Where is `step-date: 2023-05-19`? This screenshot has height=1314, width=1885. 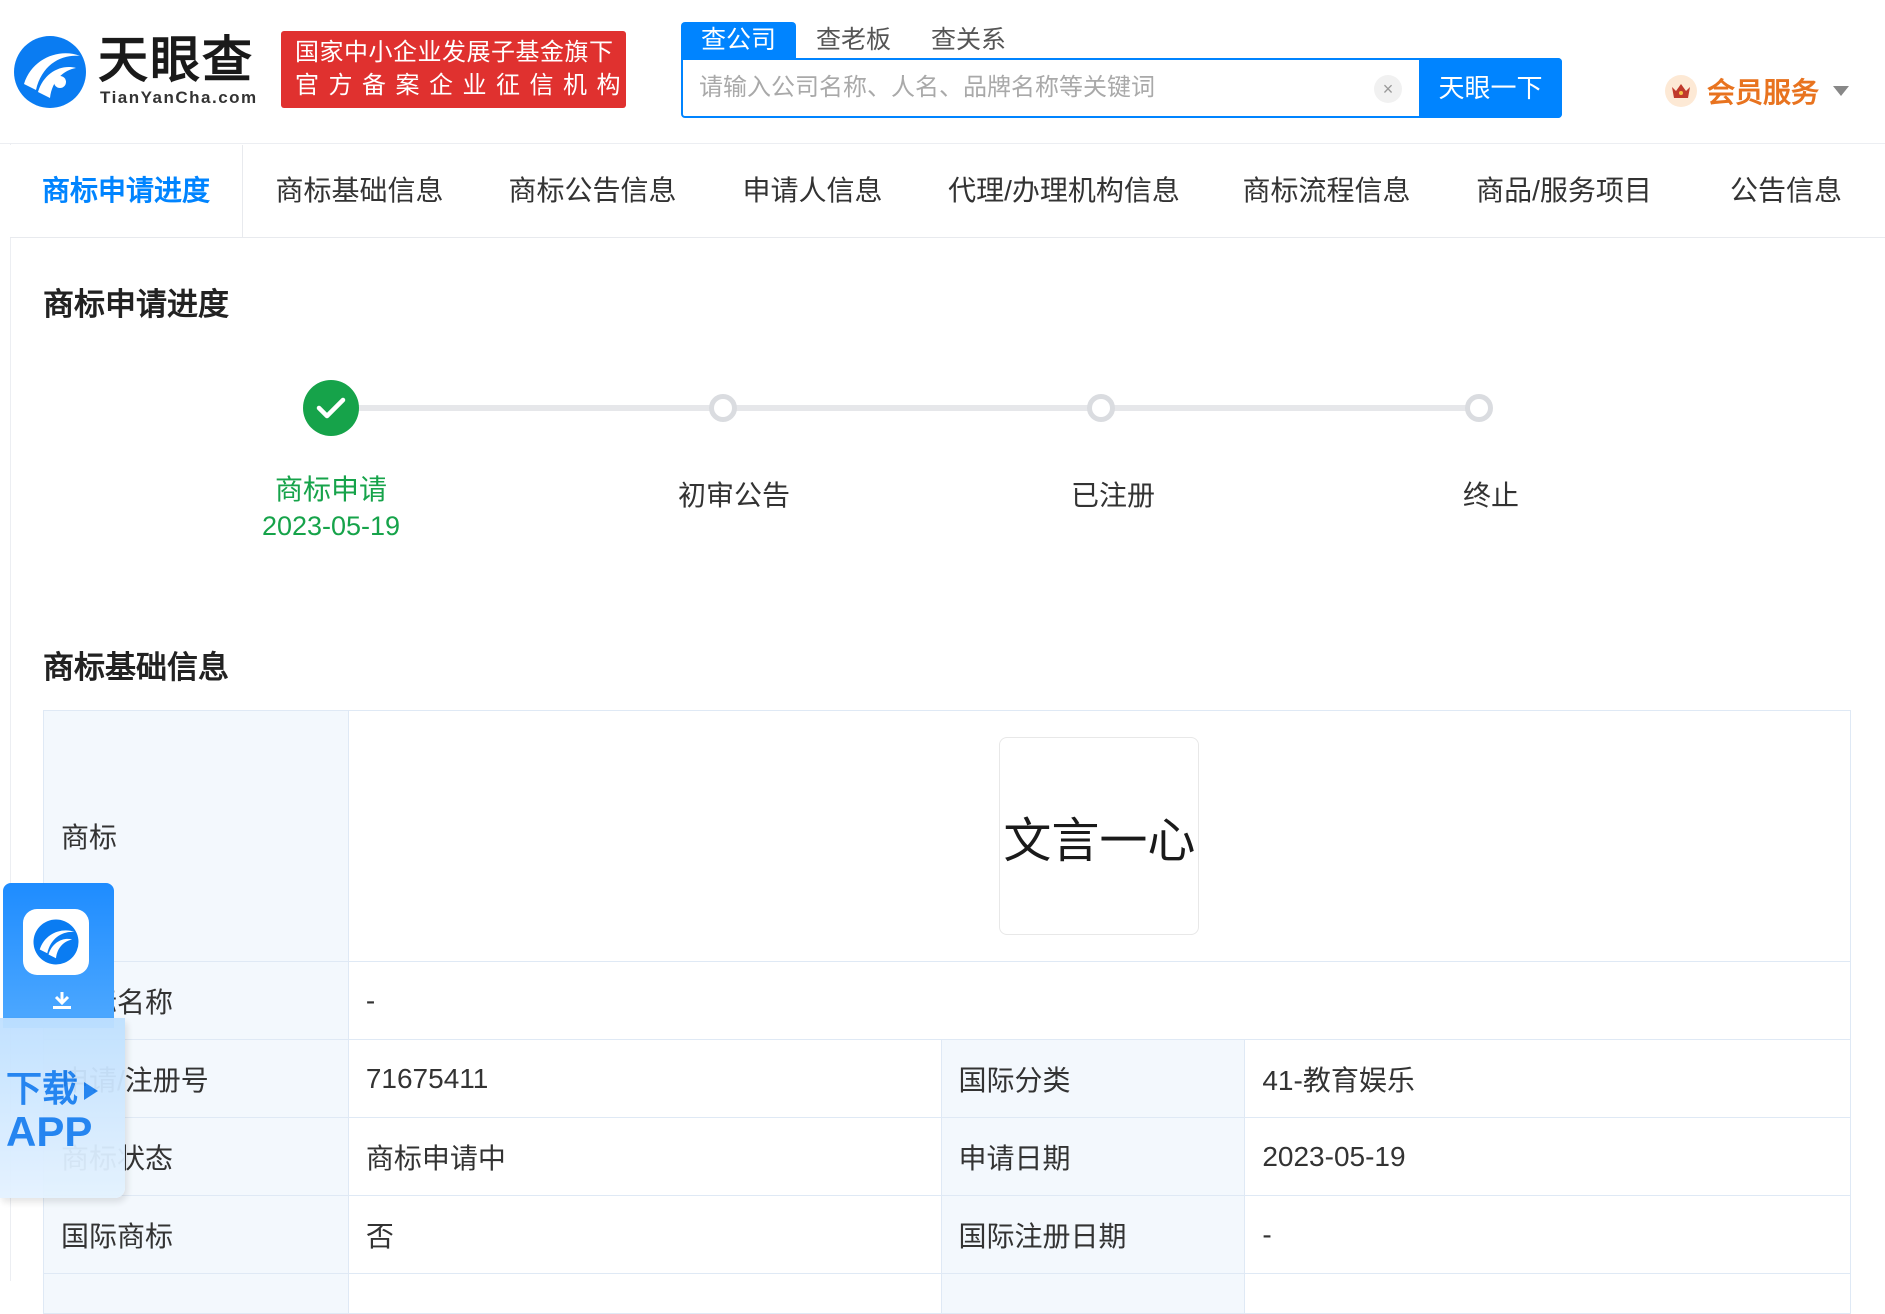
step-date: 2023-05-19 is located at coordinates (331, 526).